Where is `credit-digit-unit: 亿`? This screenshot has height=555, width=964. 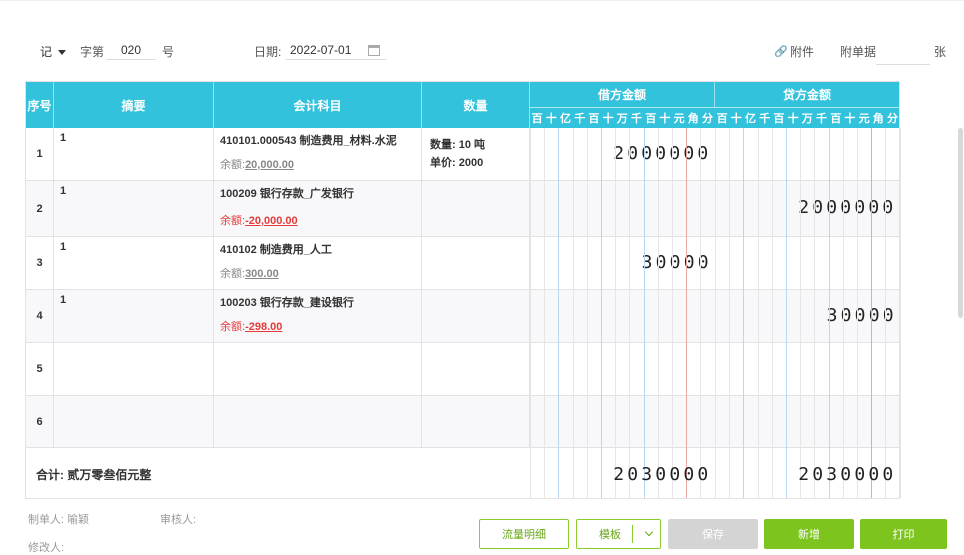 credit-digit-unit: 亿 is located at coordinates (750, 119).